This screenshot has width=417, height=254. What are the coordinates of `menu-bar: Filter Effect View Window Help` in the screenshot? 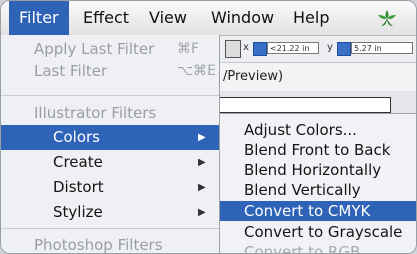 It's located at (208, 18).